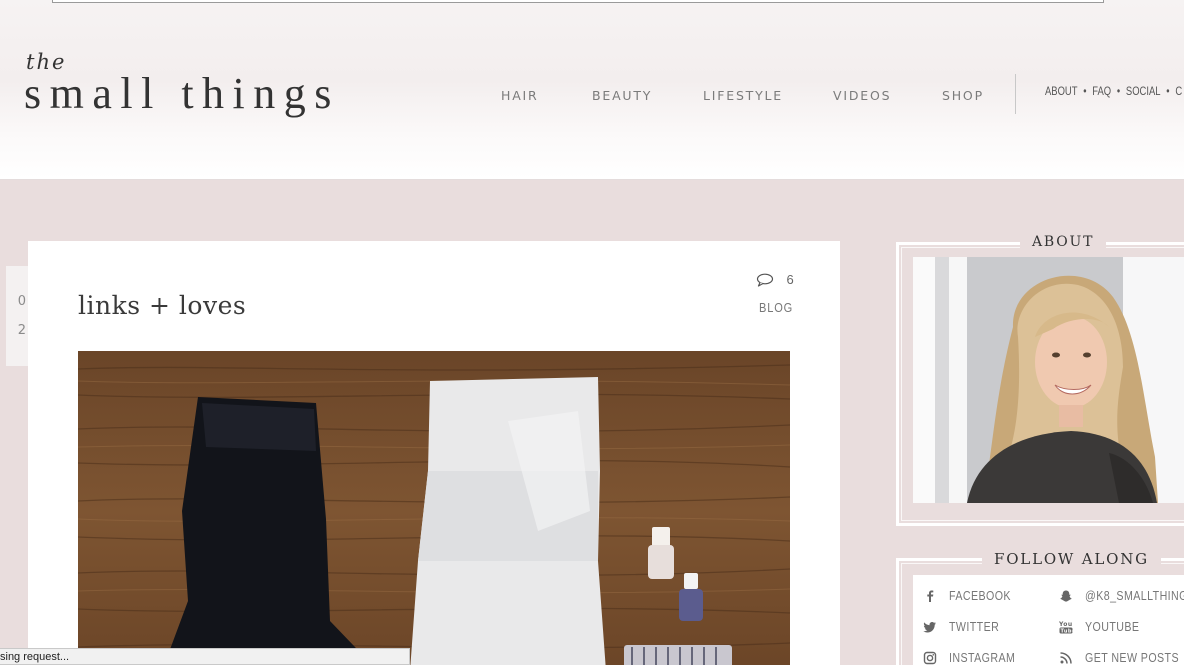 This screenshot has height=665, width=1184. Describe the element at coordinates (578, 1) in the screenshot. I see `browser-address-bar-edge` at that location.